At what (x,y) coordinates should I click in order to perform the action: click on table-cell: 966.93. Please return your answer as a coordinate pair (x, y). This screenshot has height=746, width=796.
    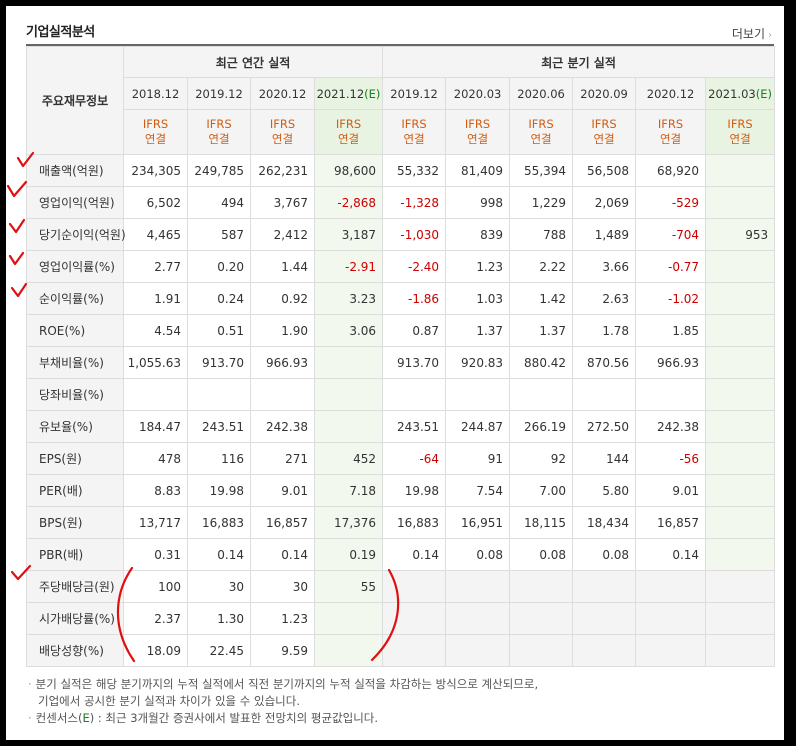
    Looking at the image, I should click on (282, 362).